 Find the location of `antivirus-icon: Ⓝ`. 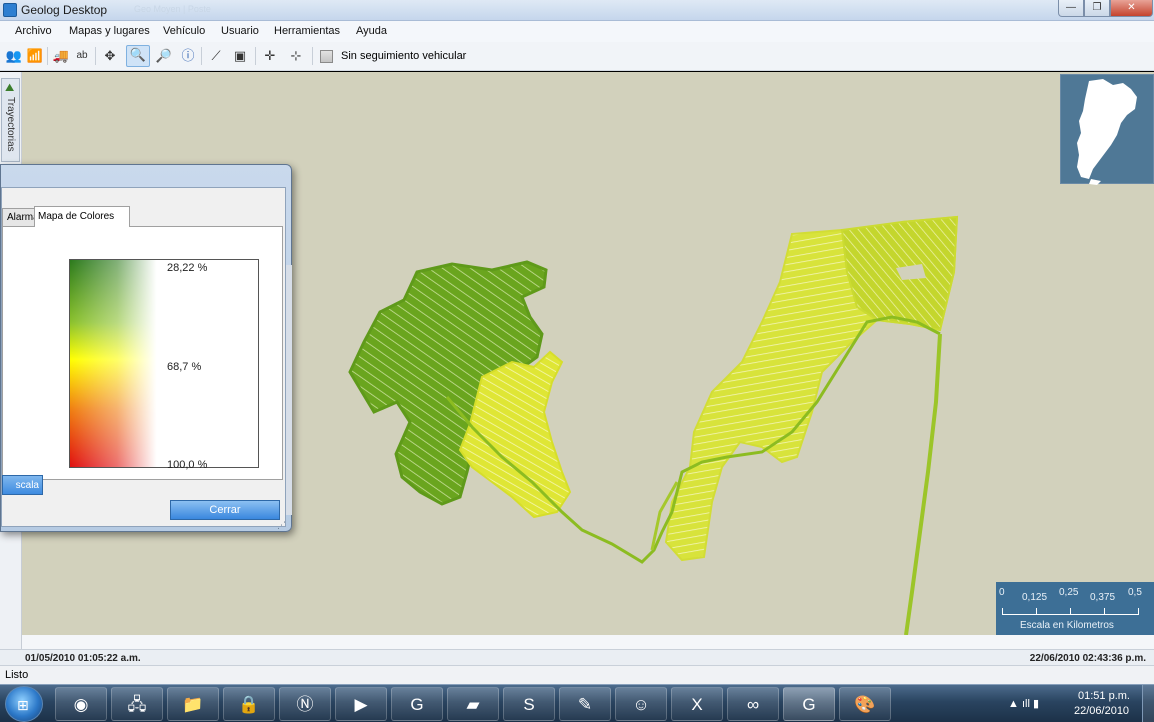

antivirus-icon: Ⓝ is located at coordinates (305, 704).